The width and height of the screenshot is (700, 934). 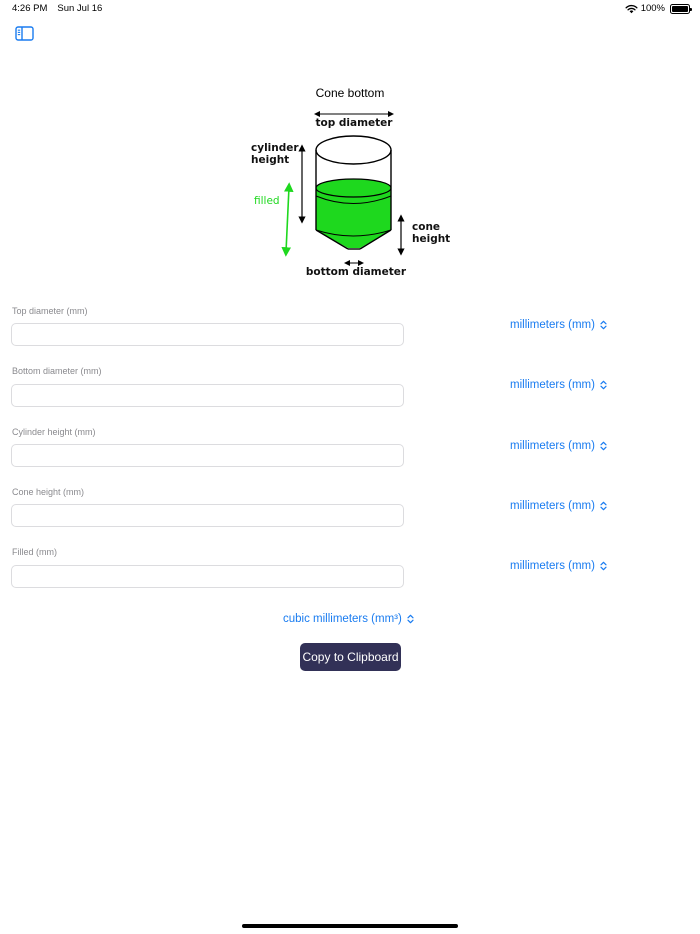 What do you see at coordinates (57, 371) in the screenshot?
I see `bottom-diameter-field-label: Bottom diameter (mm)` at bounding box center [57, 371].